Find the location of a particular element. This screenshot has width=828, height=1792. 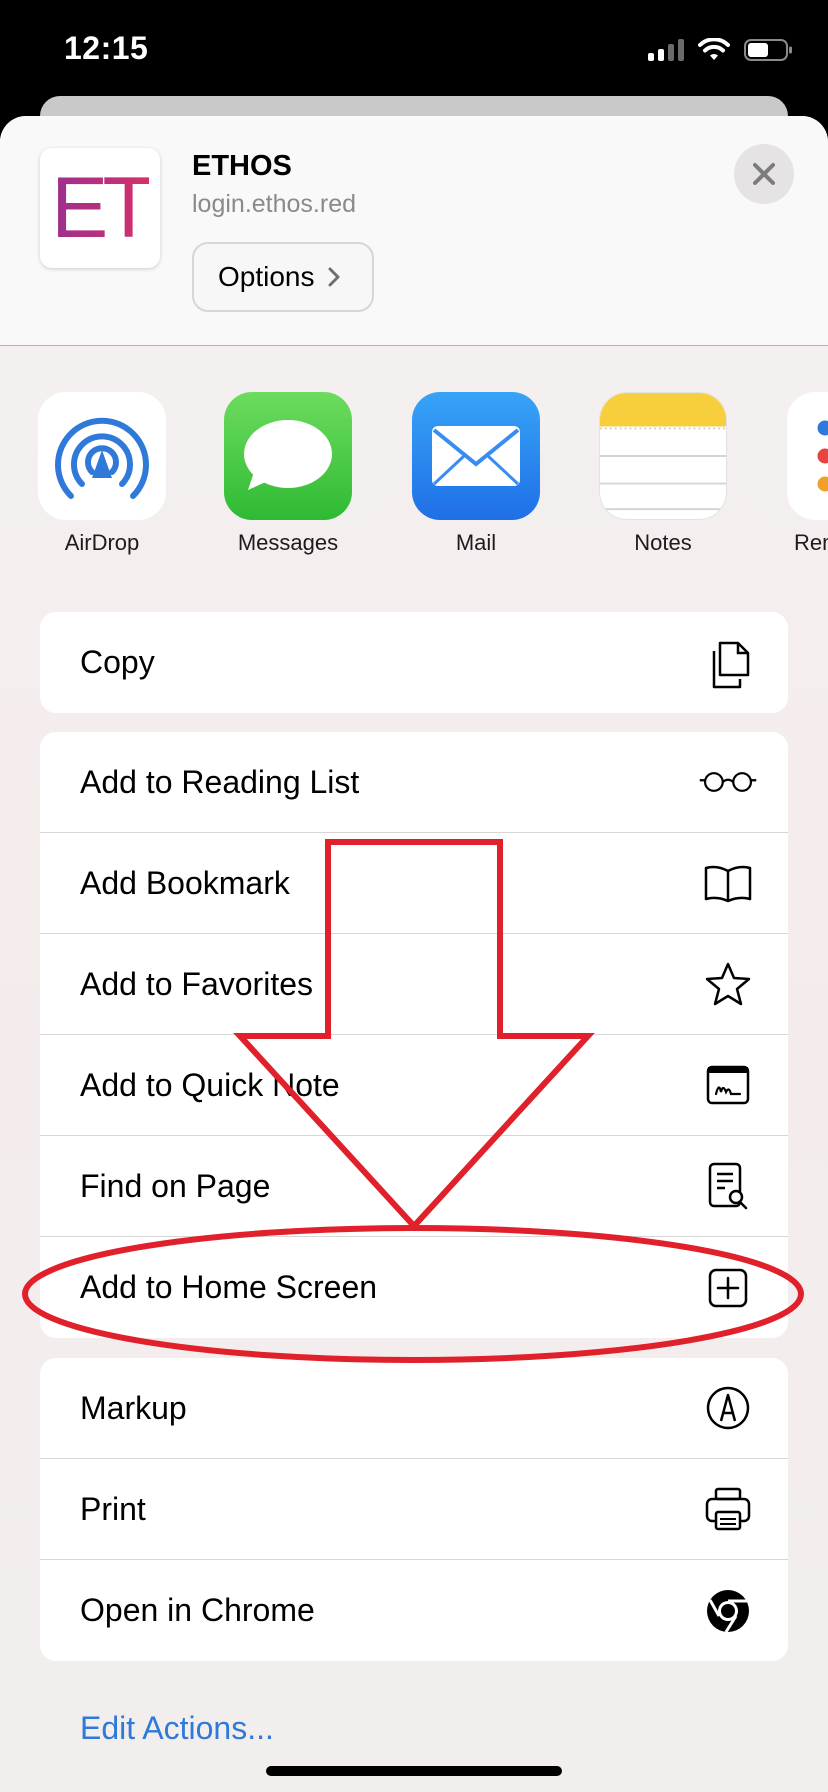

share-app-airdrop: AirDrop is located at coordinates (102, 474).